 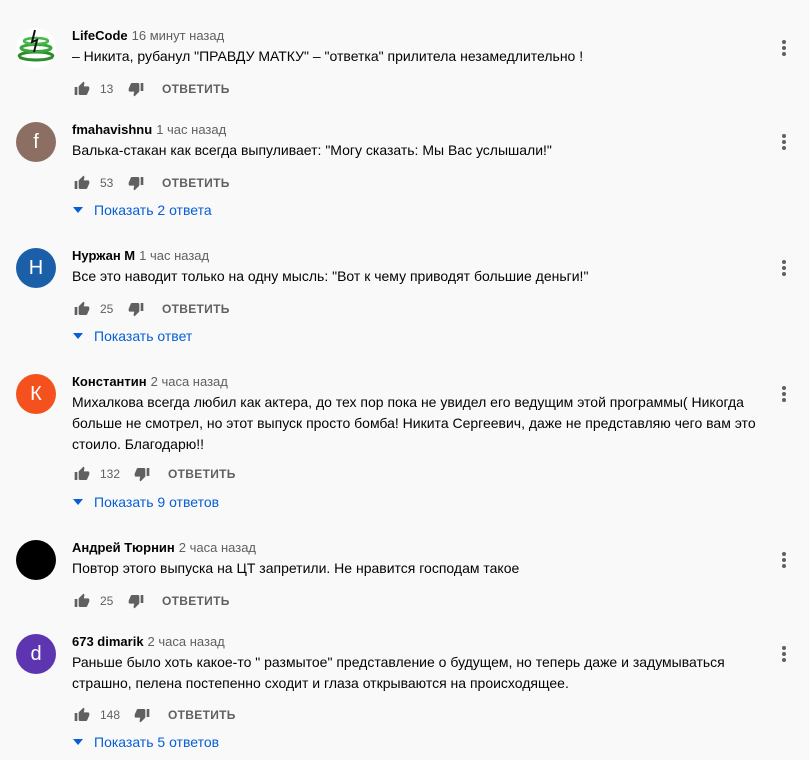 I want to click on avatar: d, so click(x=36, y=654).